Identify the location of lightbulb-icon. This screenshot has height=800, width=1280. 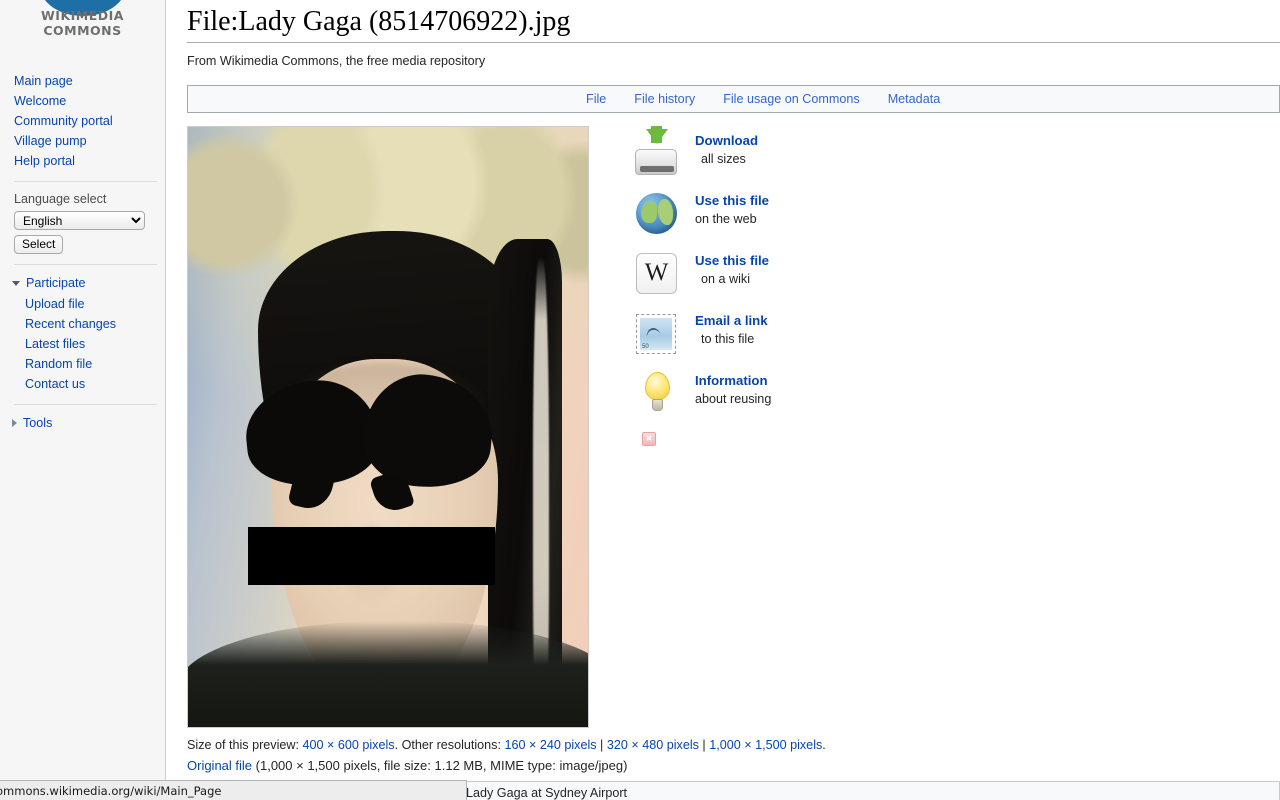
(657, 394).